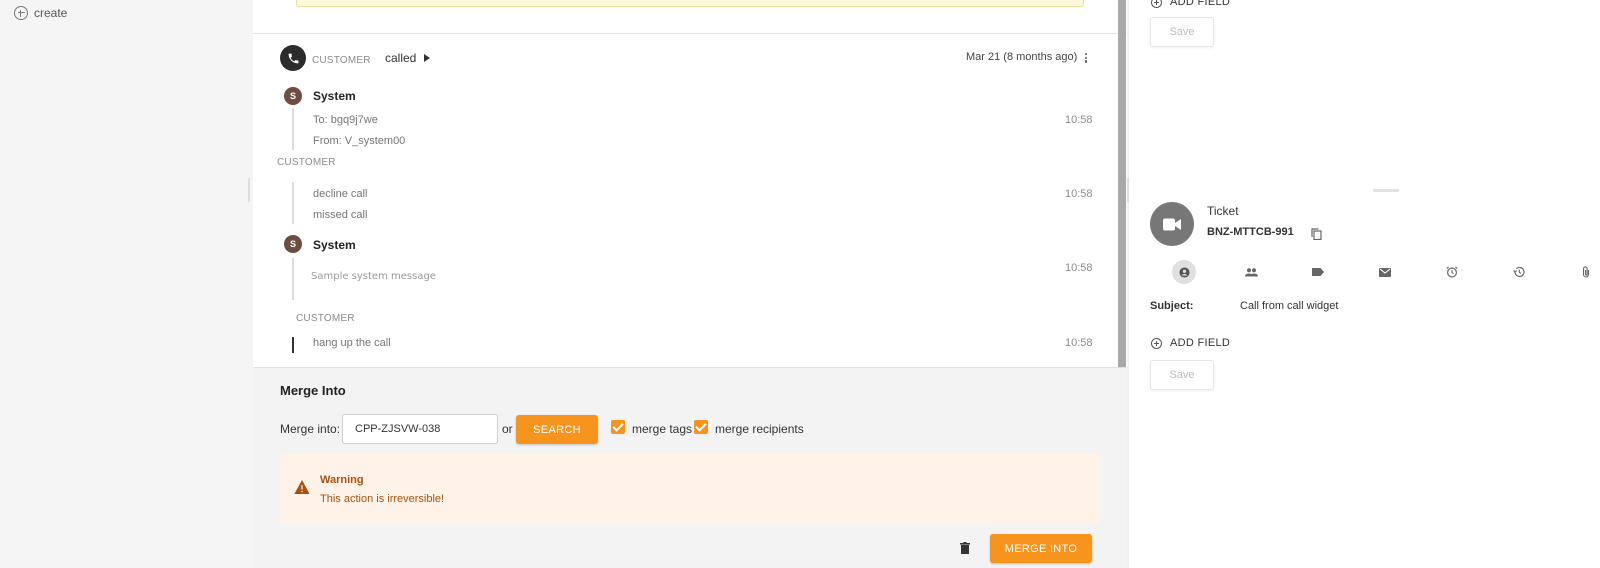  What do you see at coordinates (1128, 190) in the screenshot?
I see `right-resize-handle` at bounding box center [1128, 190].